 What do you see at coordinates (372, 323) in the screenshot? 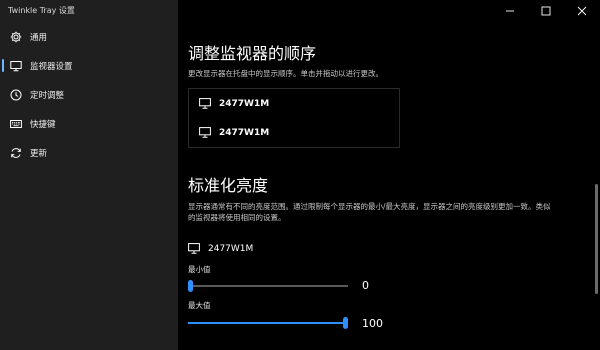
I see `max-brightness-value: 100` at bounding box center [372, 323].